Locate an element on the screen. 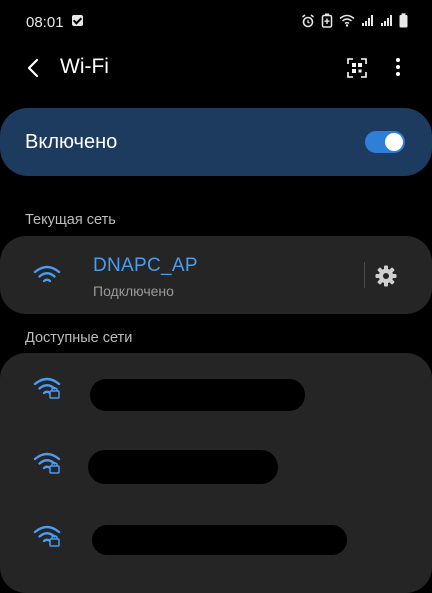 The width and height of the screenshot is (432, 593). wifi-status-icon is located at coordinates (347, 20).